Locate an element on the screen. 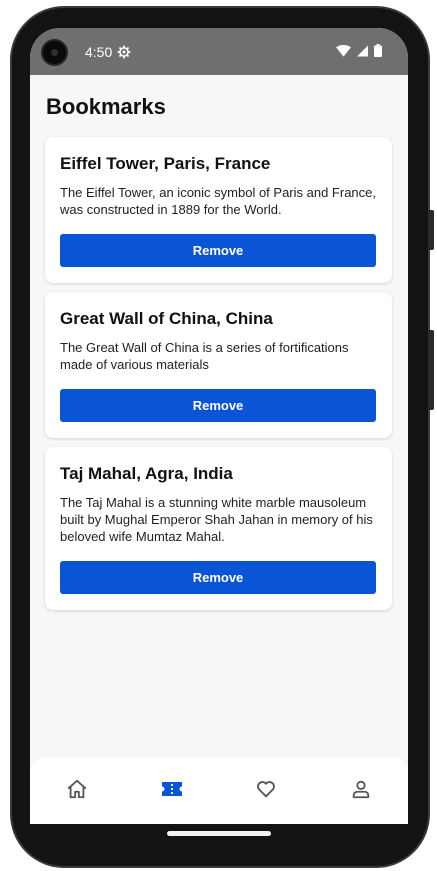  bookmark-title: Great Wall of China, China is located at coordinates (166, 318).